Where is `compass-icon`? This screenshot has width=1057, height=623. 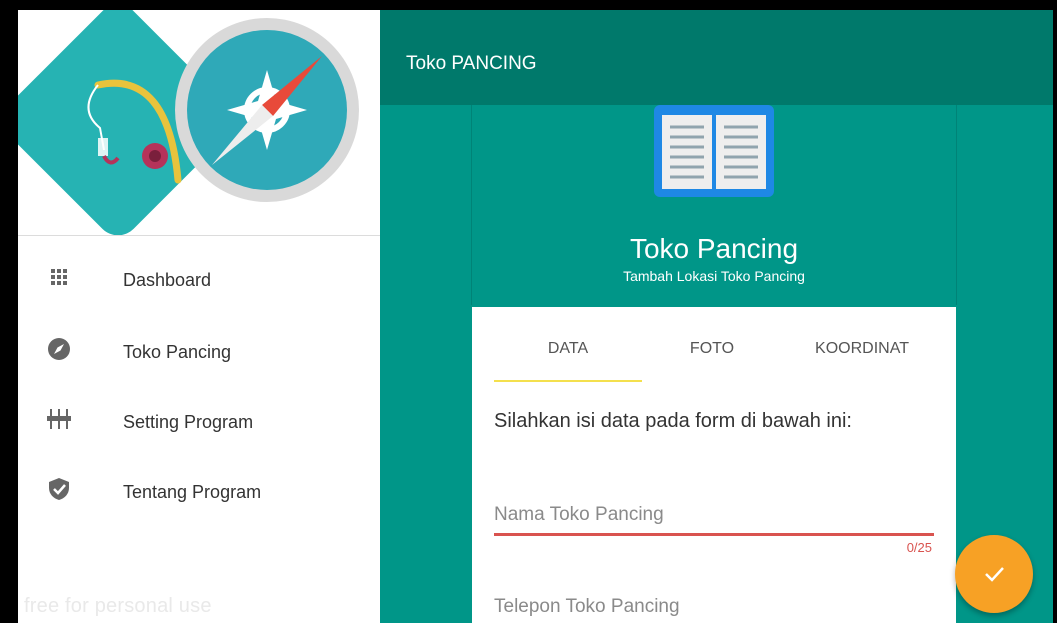 compass-icon is located at coordinates (59, 349).